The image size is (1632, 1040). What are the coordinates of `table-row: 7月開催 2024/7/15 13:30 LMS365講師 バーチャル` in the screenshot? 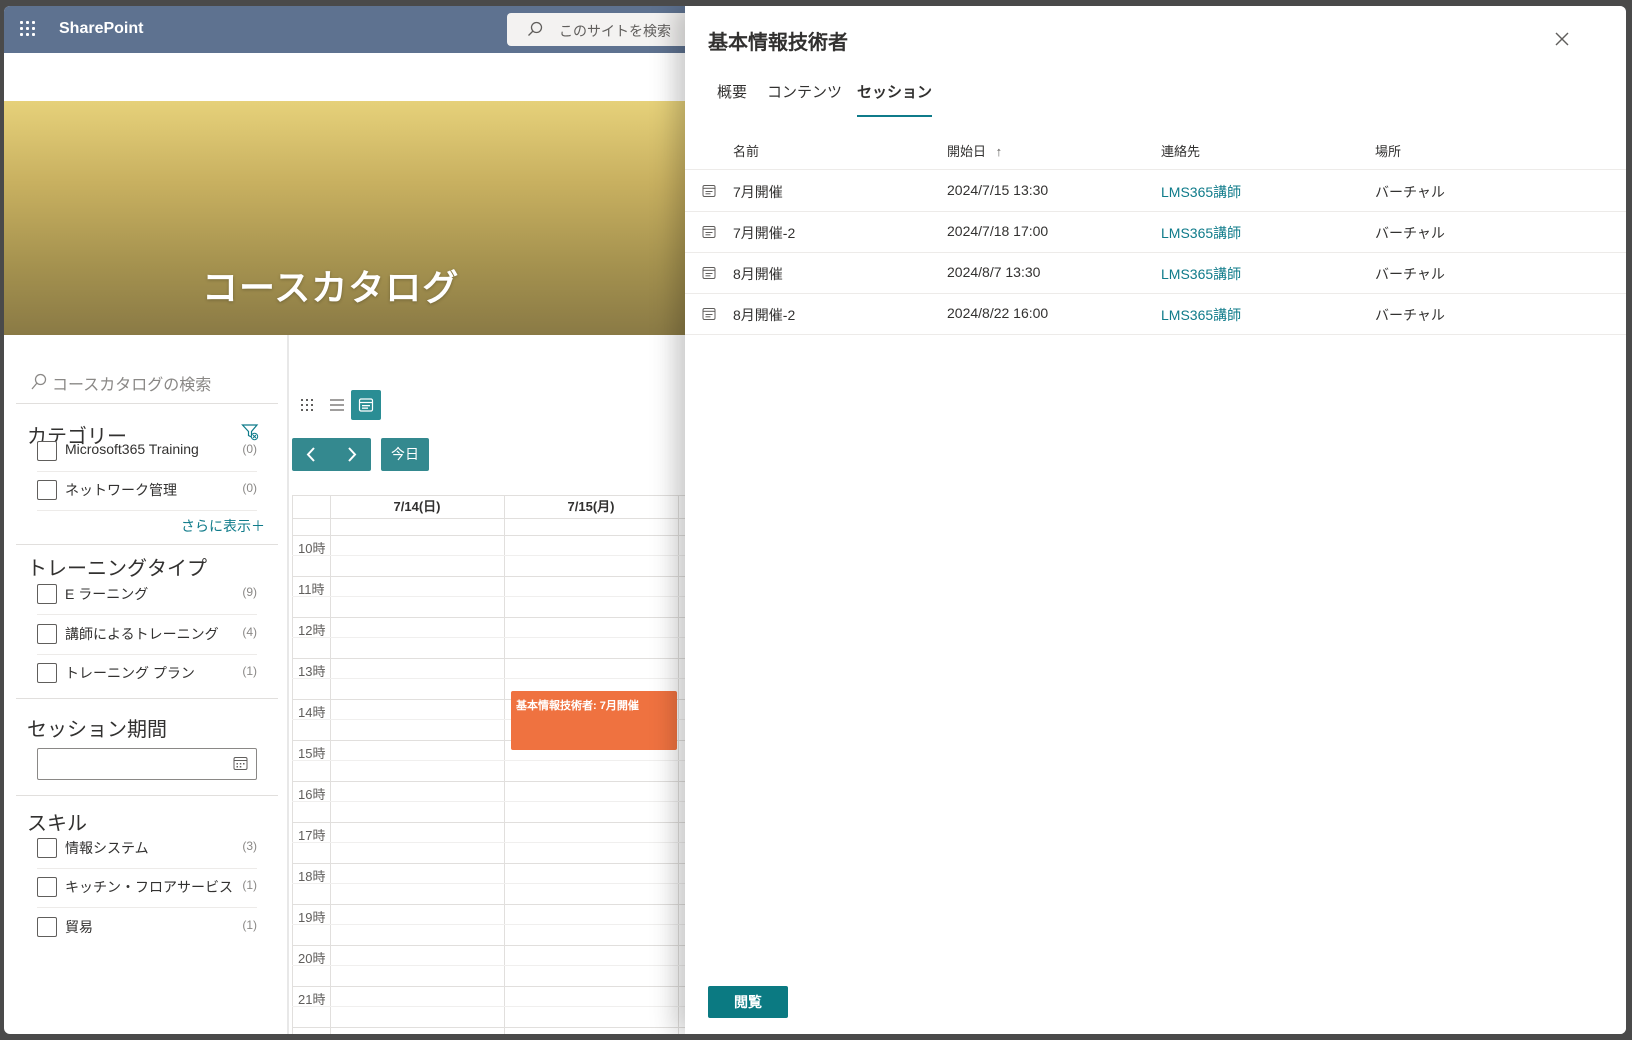 It's located at (1155, 191).